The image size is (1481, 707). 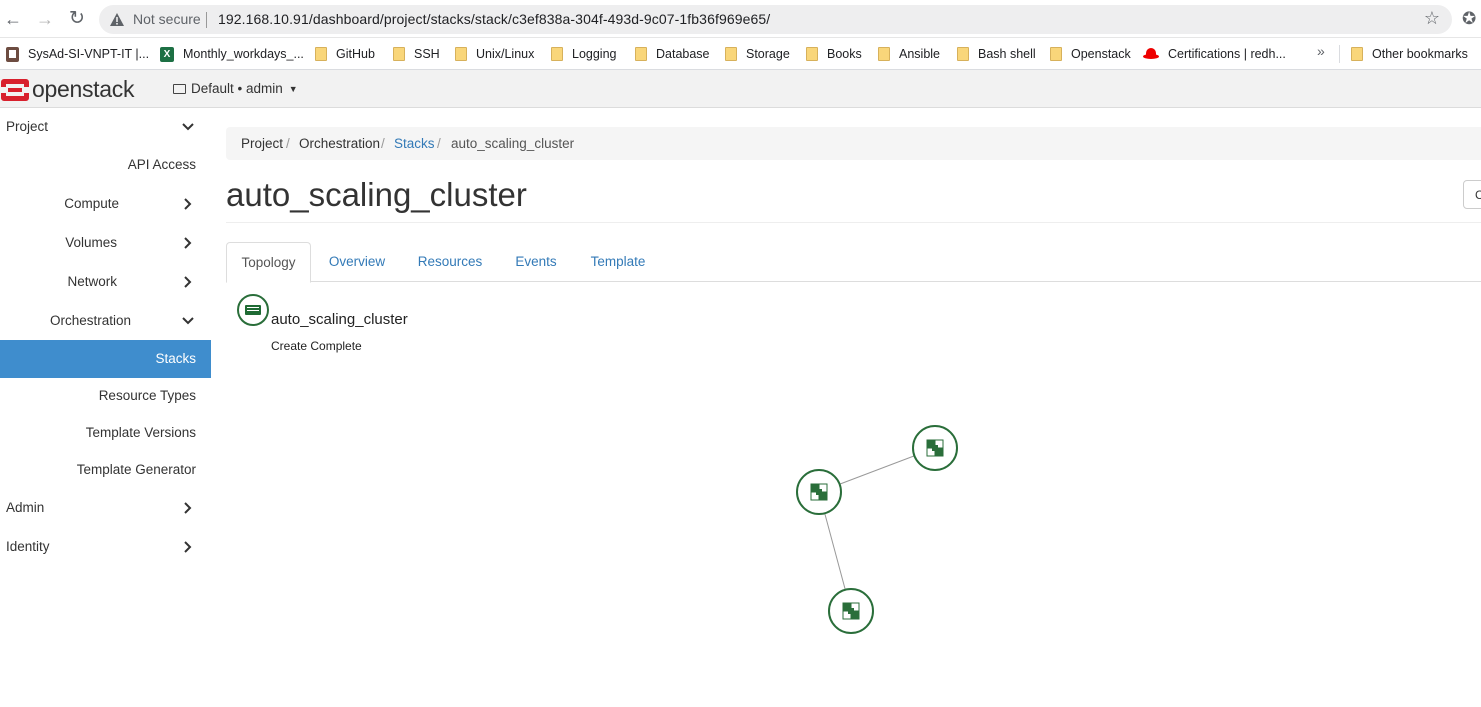 I want to click on openstack-logo: openstack, so click(x=67, y=89).